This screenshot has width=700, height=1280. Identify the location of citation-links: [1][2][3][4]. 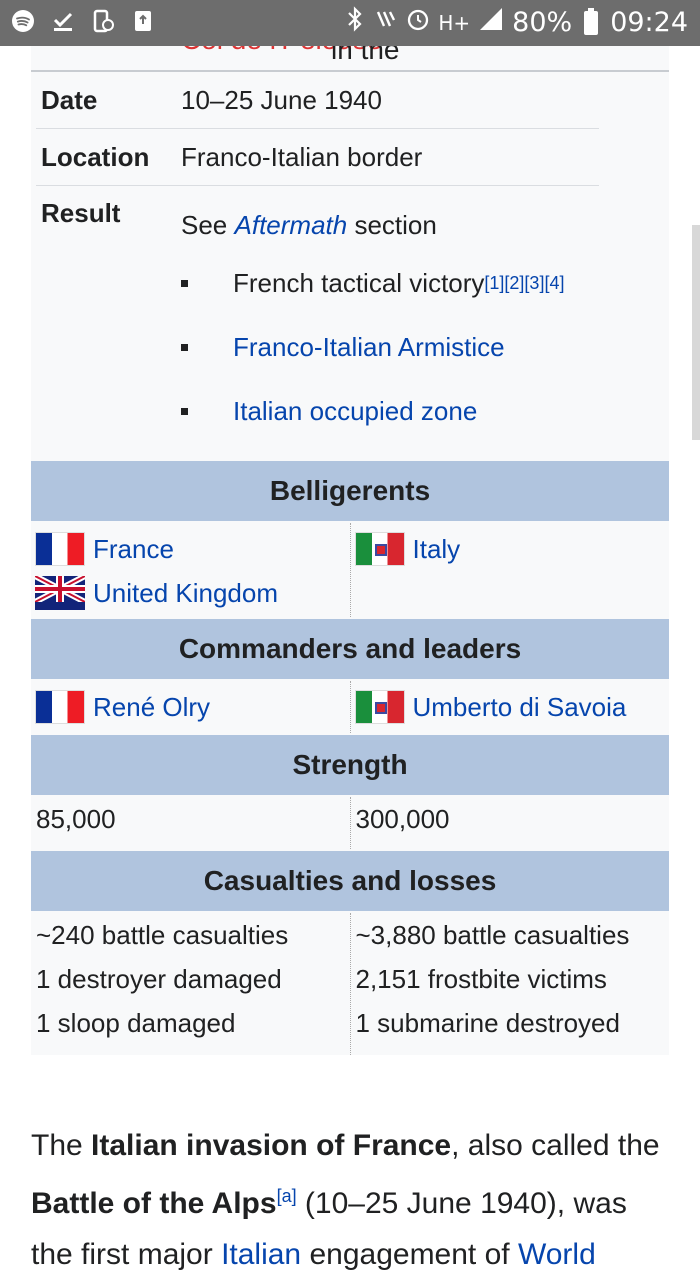
(524, 283).